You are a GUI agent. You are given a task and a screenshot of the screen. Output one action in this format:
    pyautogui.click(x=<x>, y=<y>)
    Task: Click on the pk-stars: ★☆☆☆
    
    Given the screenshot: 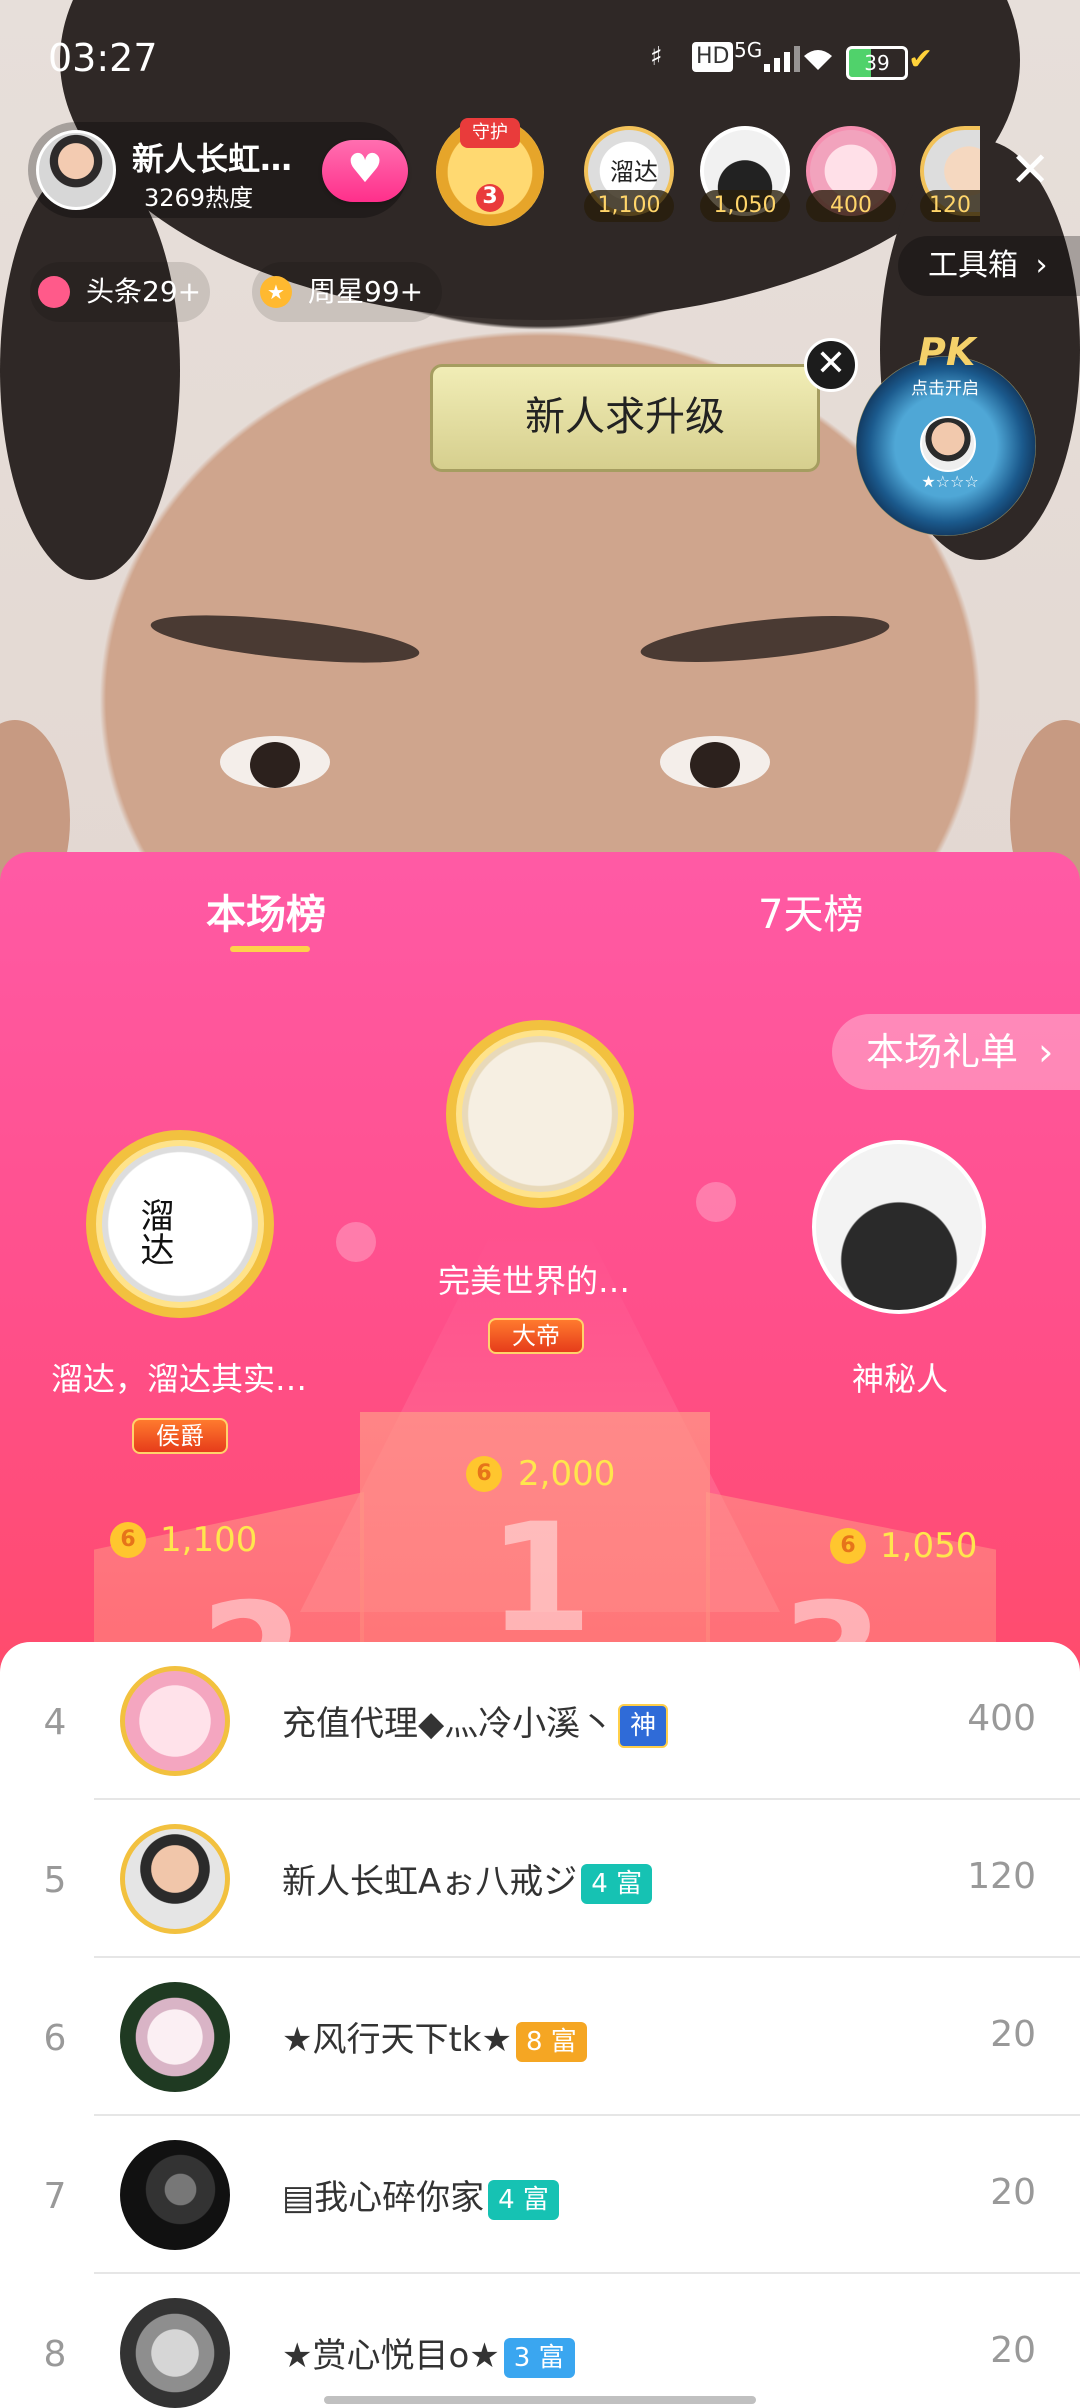 What is the action you would take?
    pyautogui.click(x=950, y=481)
    